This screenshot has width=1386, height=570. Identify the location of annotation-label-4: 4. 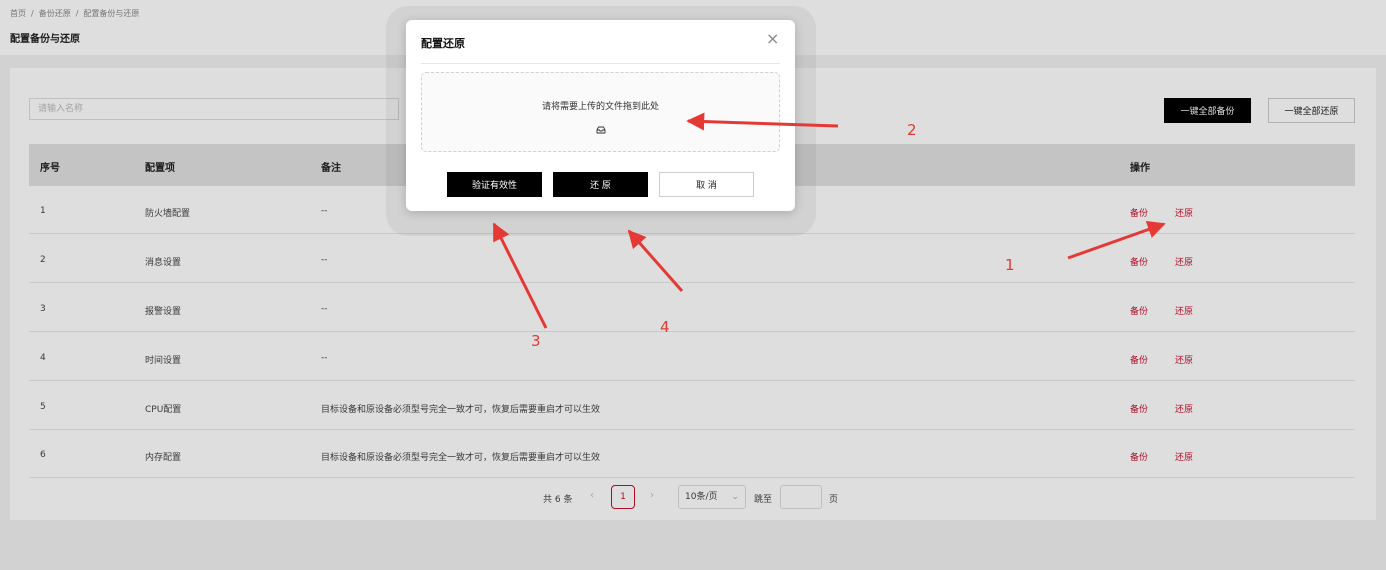
(665, 327).